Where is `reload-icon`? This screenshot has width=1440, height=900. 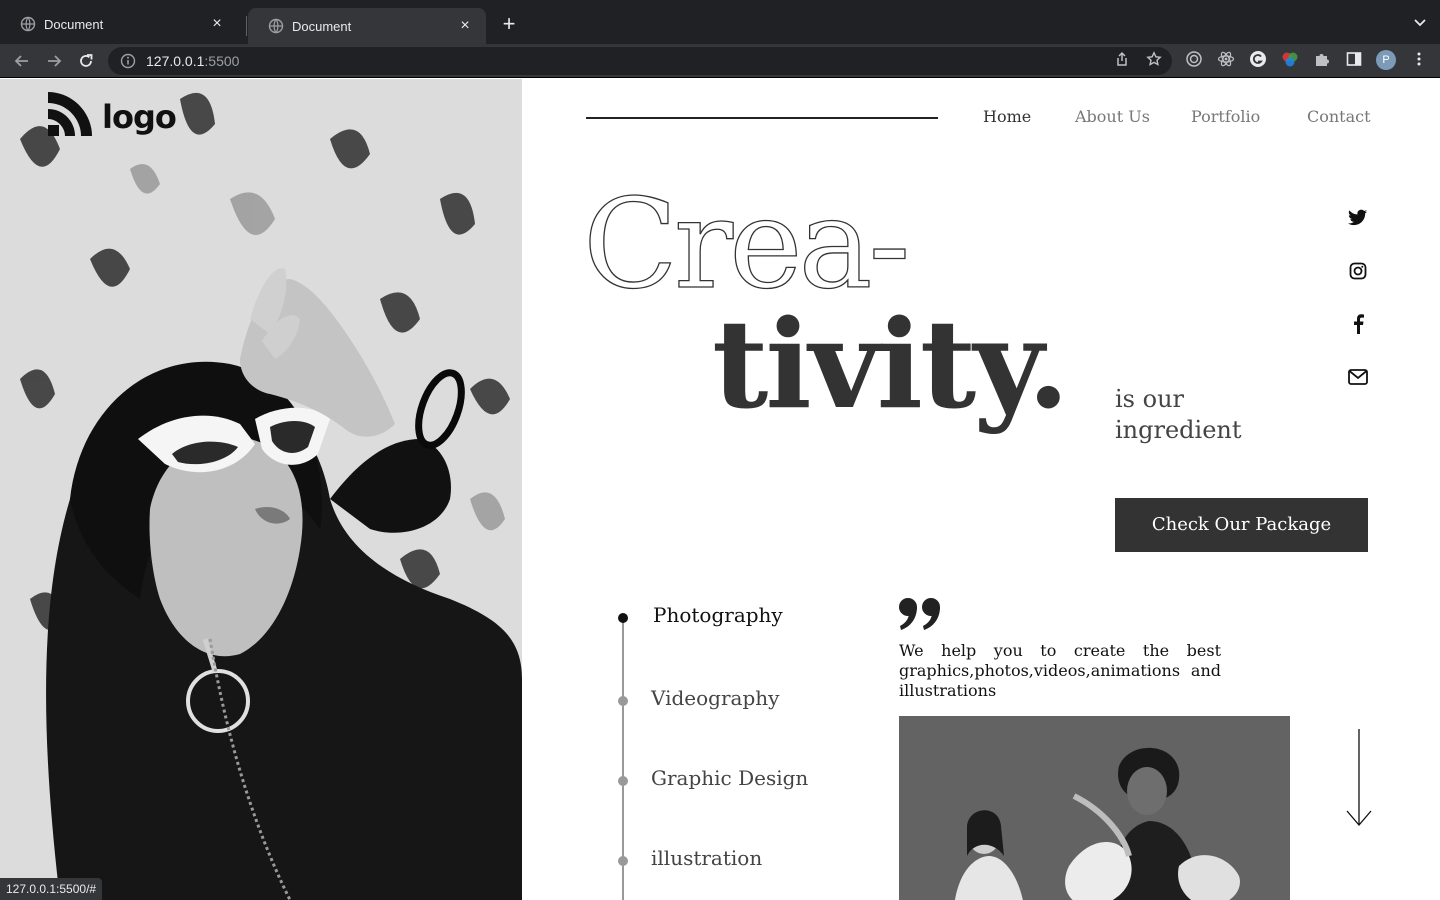 reload-icon is located at coordinates (86, 61).